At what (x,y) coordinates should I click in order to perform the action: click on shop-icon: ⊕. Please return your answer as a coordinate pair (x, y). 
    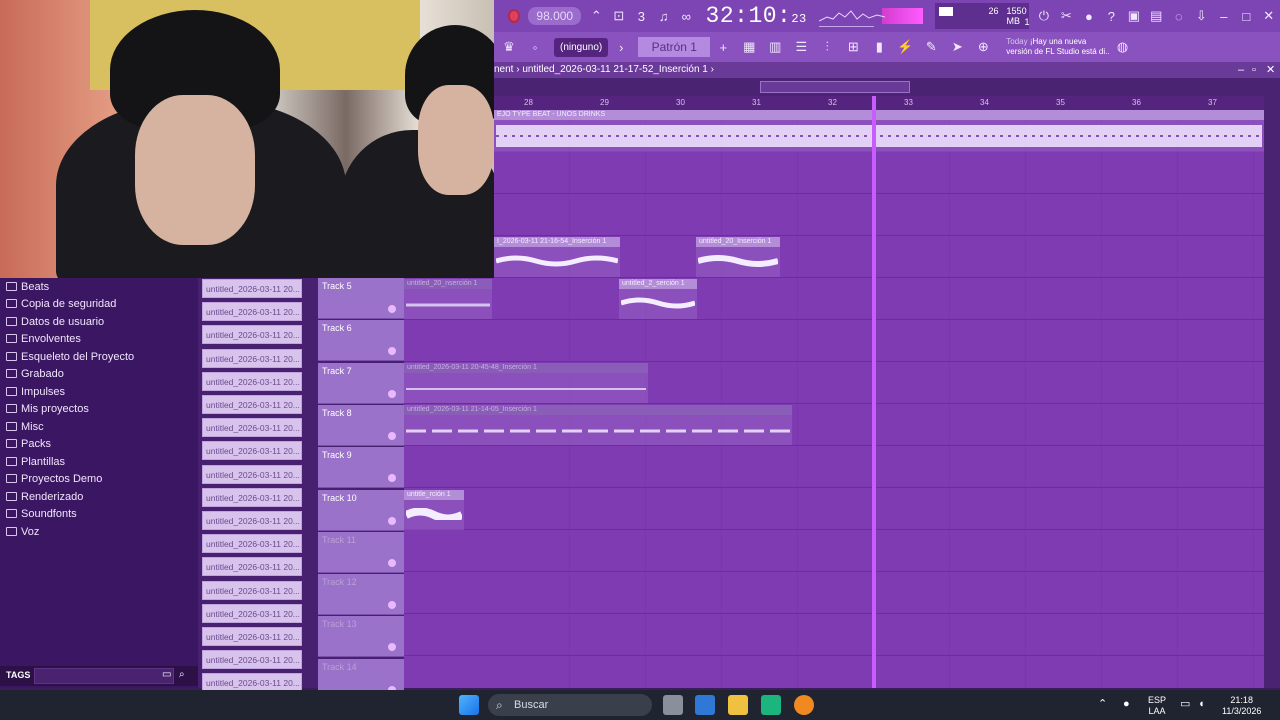
    Looking at the image, I should click on (983, 47).